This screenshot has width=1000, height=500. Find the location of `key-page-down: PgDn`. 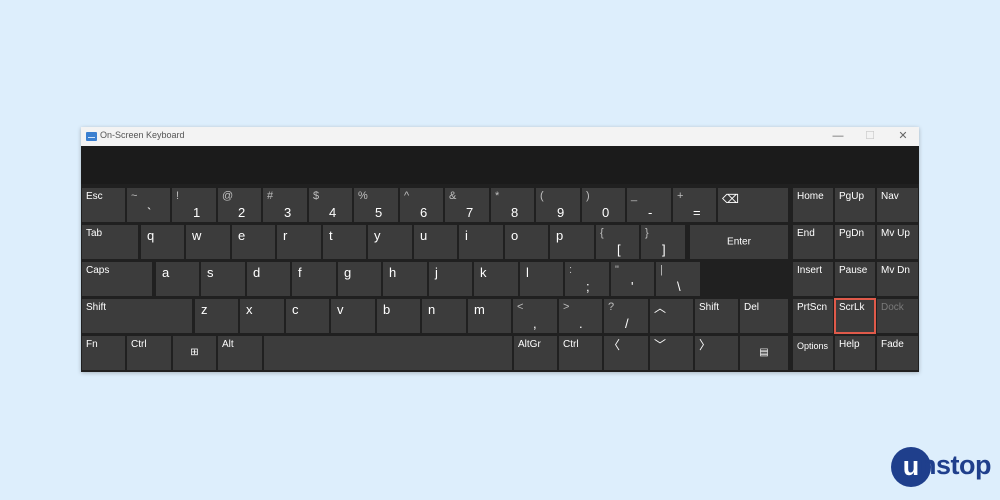

key-page-down: PgDn is located at coordinates (855, 242).